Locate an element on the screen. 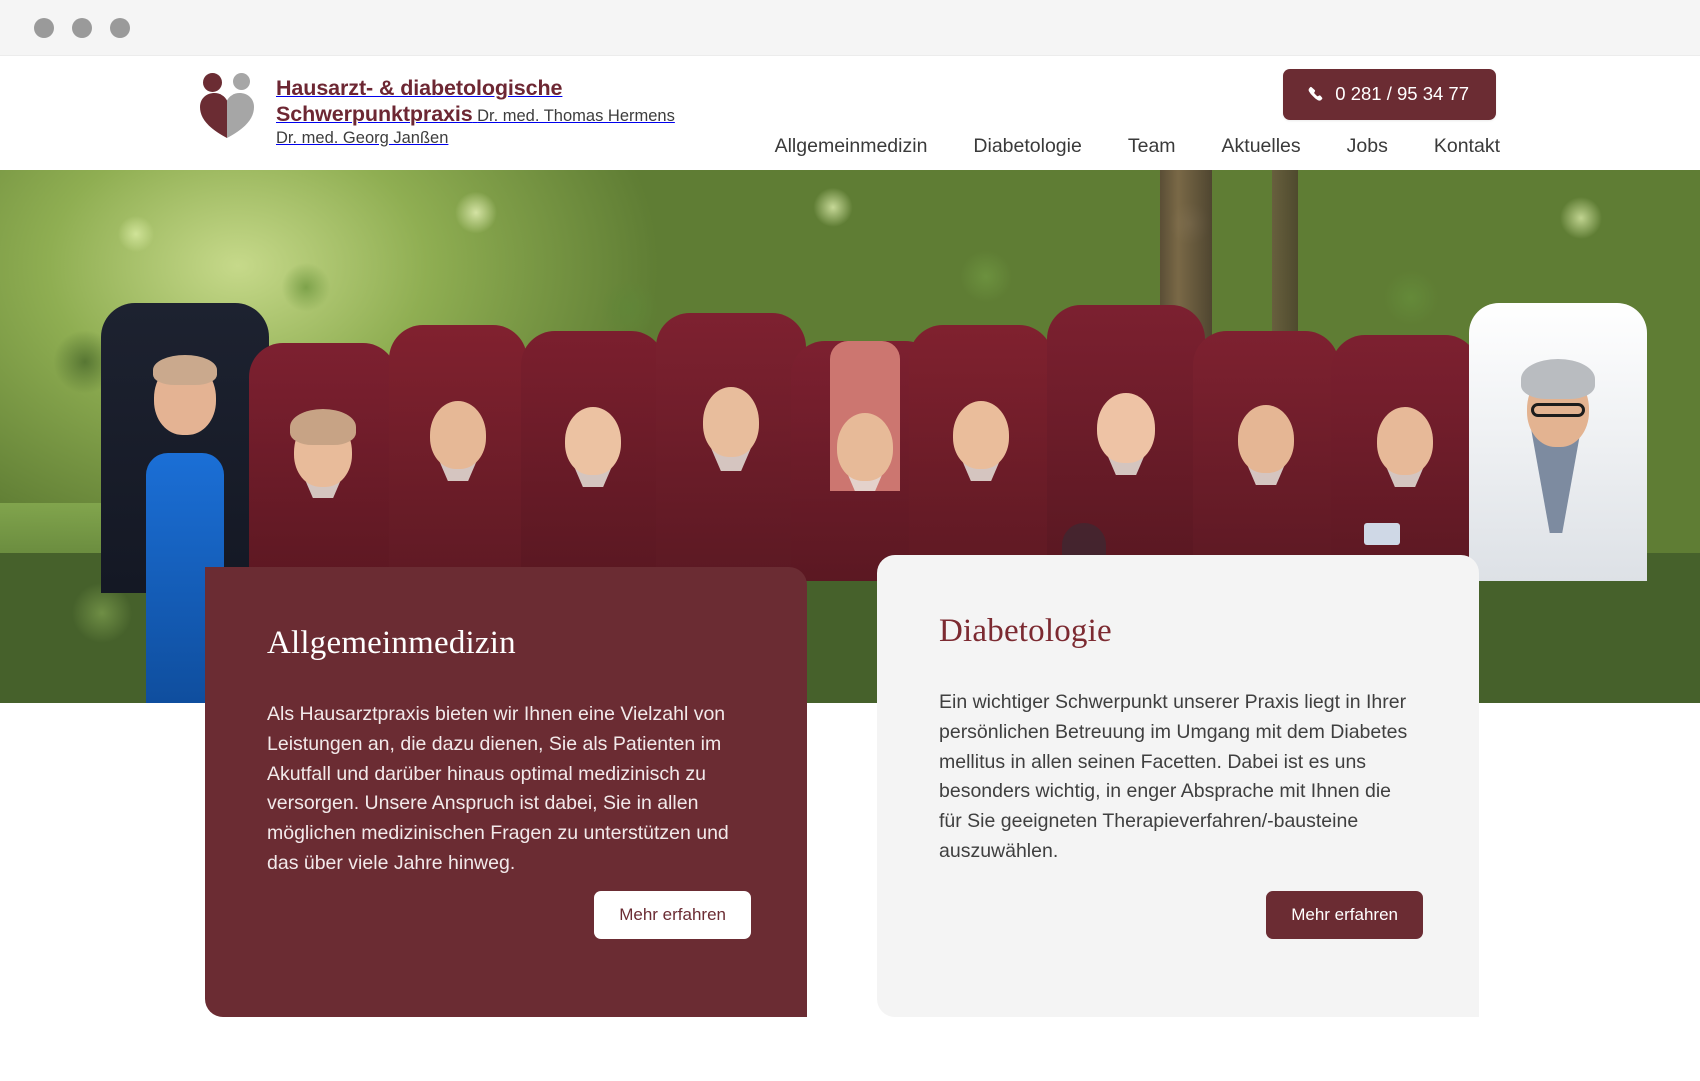 The height and width of the screenshot is (1081, 1700). more-info-button-diabetologie: Mehr erfahren is located at coordinates (1344, 915).